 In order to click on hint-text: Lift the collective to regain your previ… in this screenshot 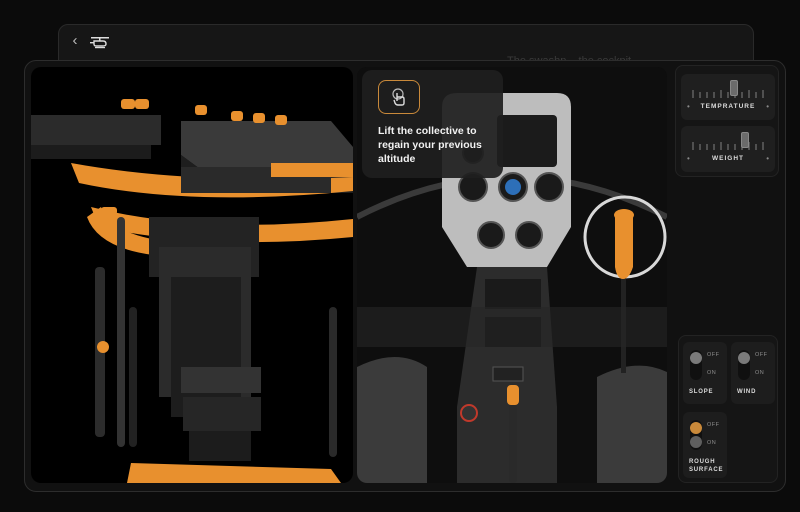, I will do `click(430, 145)`.